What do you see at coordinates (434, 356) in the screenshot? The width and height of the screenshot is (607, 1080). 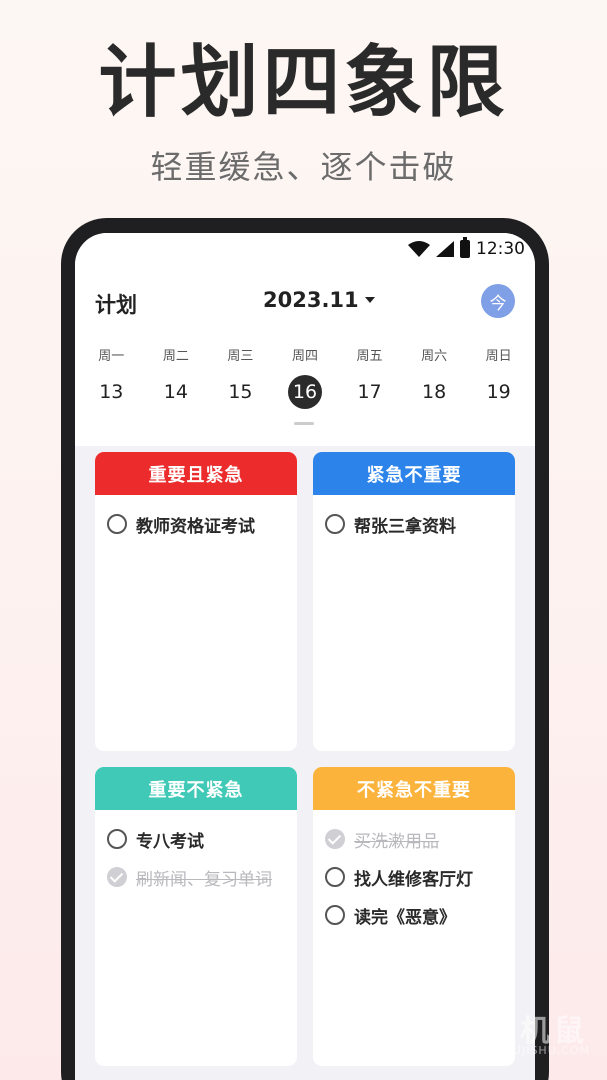 I see `day-name: 周六` at bounding box center [434, 356].